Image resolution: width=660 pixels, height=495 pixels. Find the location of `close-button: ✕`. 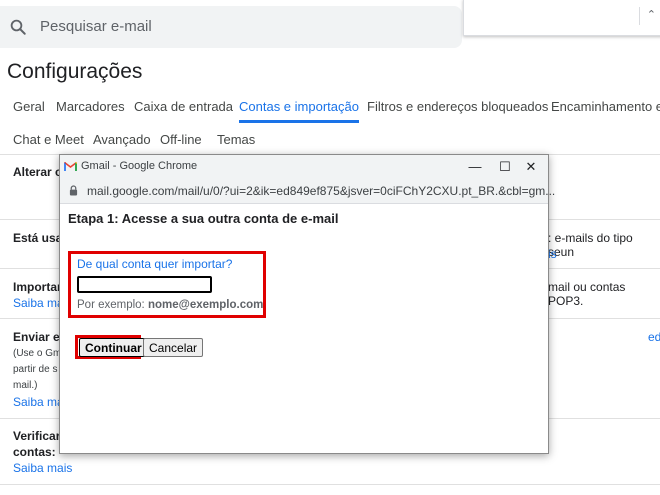

close-button: ✕ is located at coordinates (531, 167).